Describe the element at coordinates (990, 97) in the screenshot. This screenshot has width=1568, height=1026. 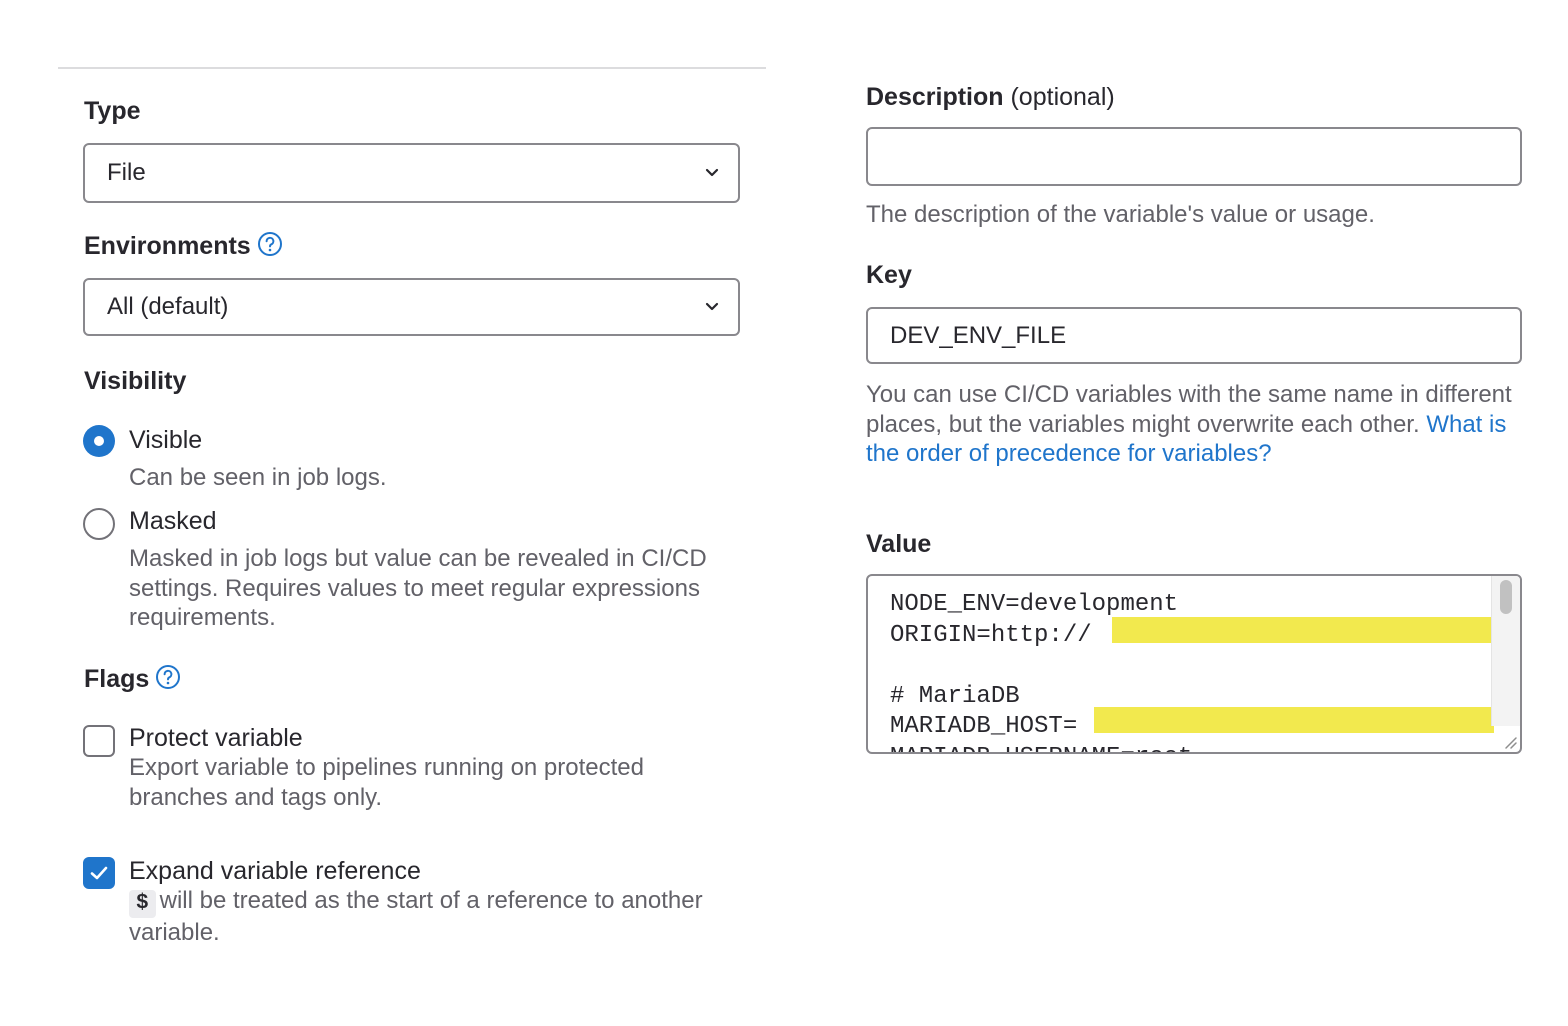
I see `description-label: Description (optional)` at that location.